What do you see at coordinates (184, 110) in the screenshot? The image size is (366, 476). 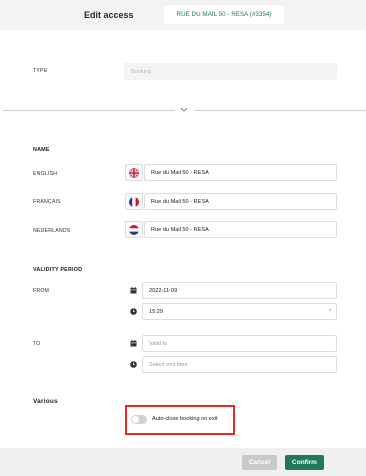 I see `chevron-down-icon` at bounding box center [184, 110].